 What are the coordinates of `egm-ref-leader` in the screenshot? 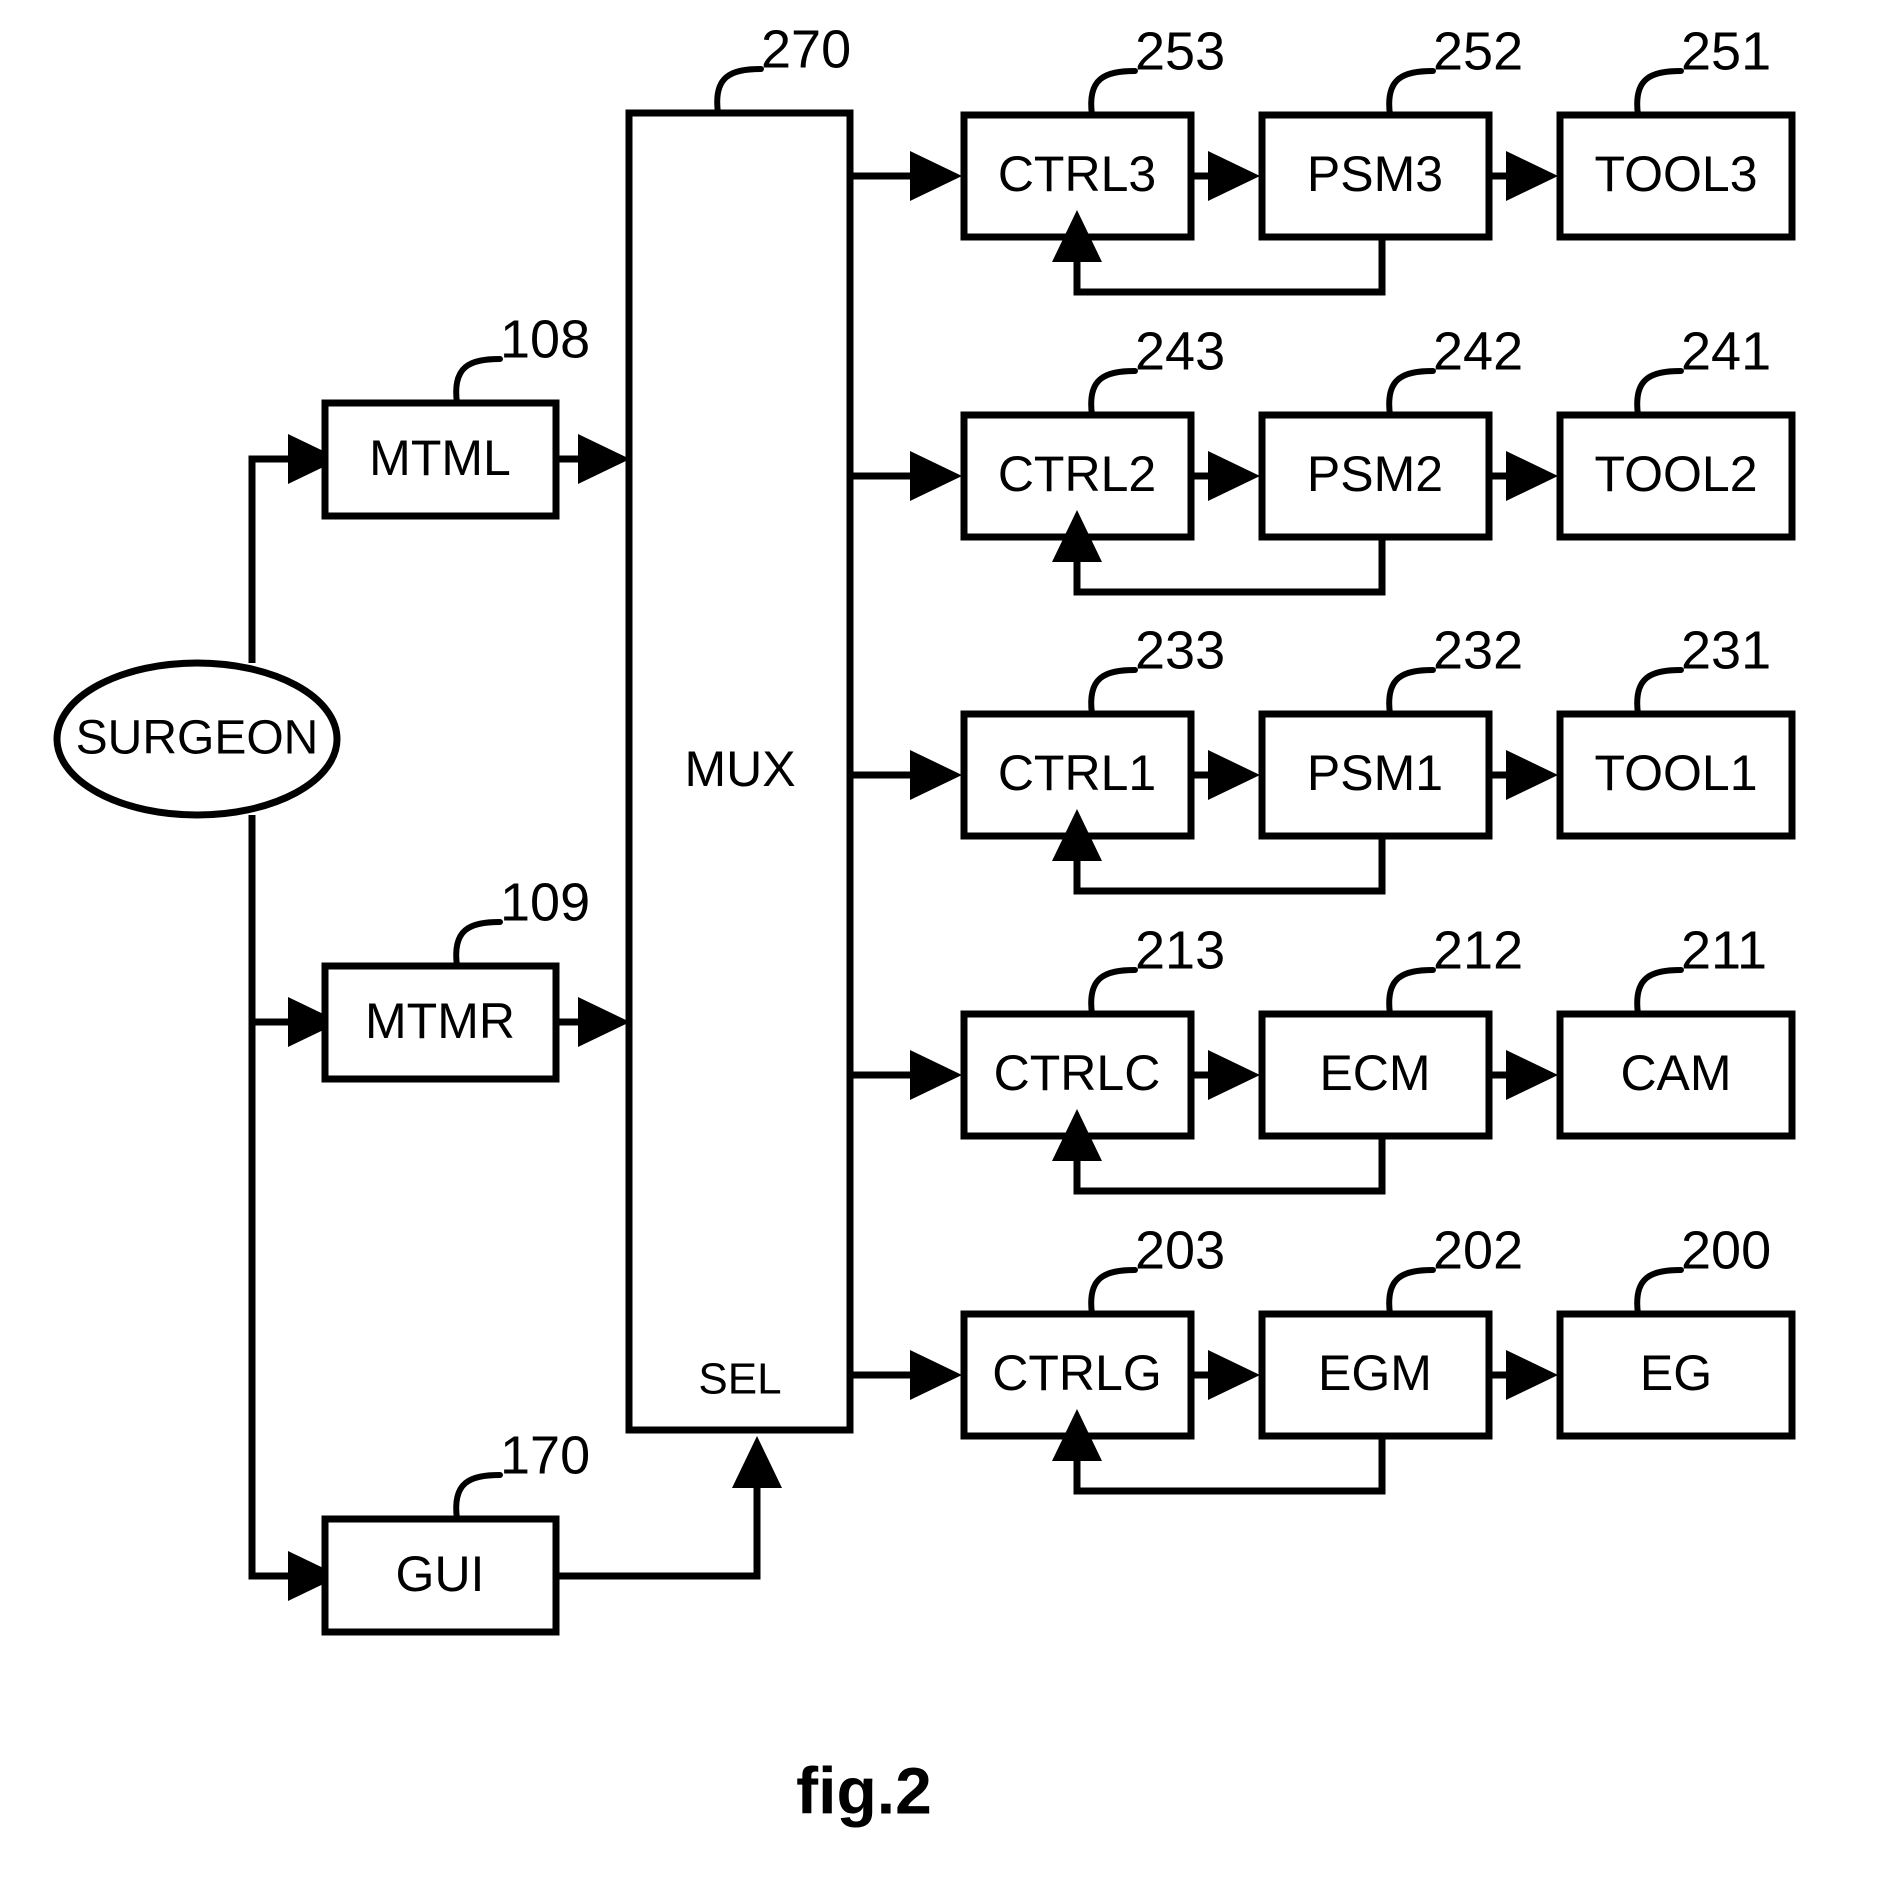 It's located at (1411, 1292).